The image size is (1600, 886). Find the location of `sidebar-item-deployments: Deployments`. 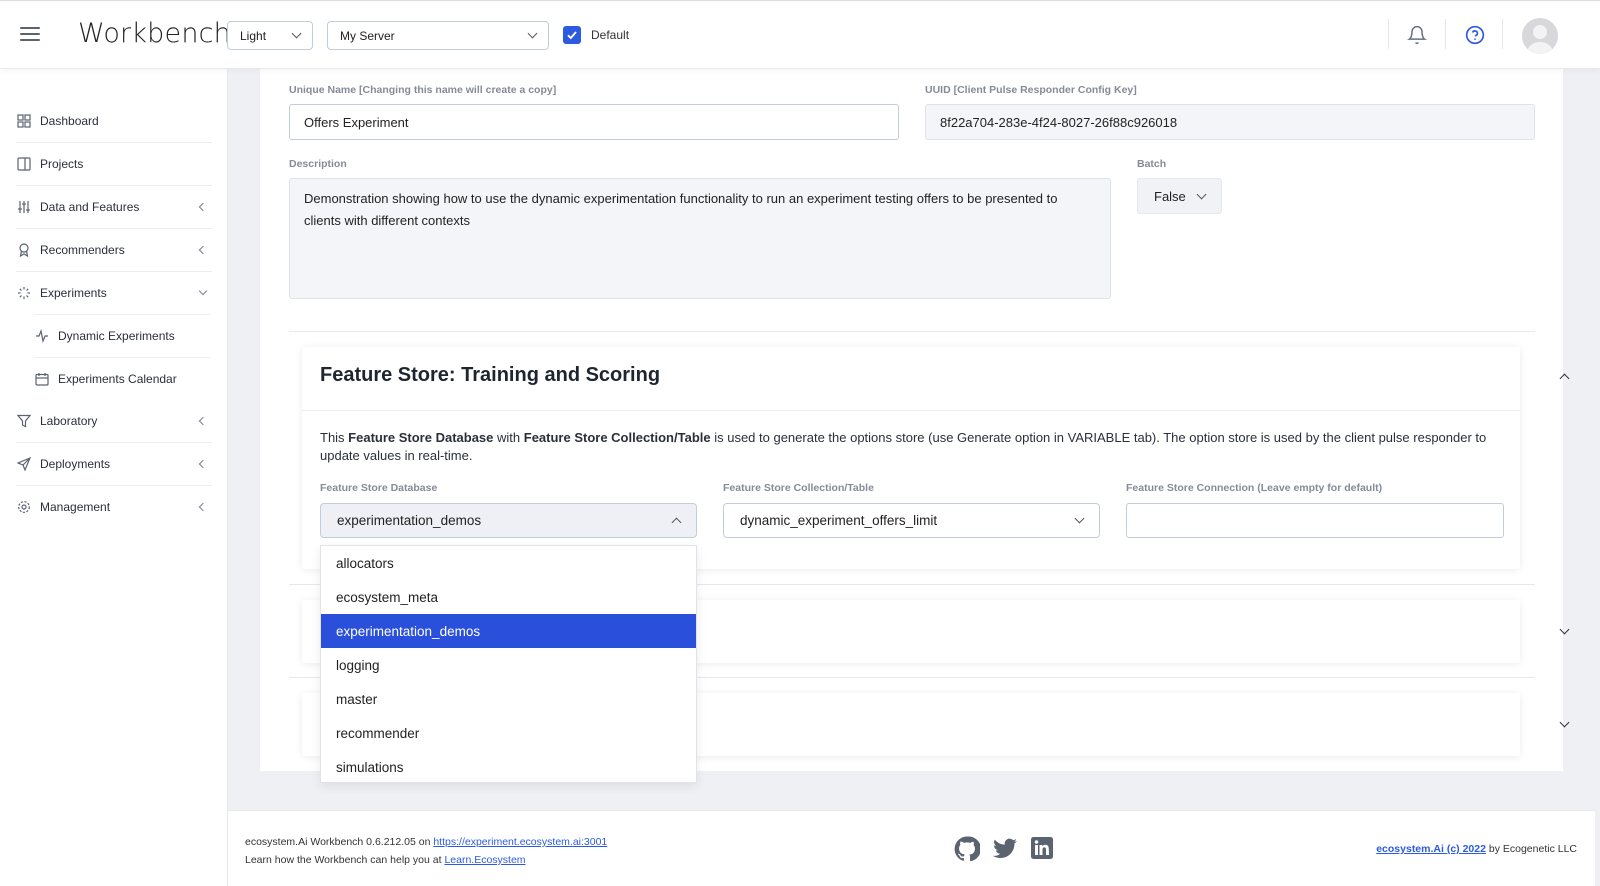

sidebar-item-deployments: Deployments is located at coordinates (114, 464).